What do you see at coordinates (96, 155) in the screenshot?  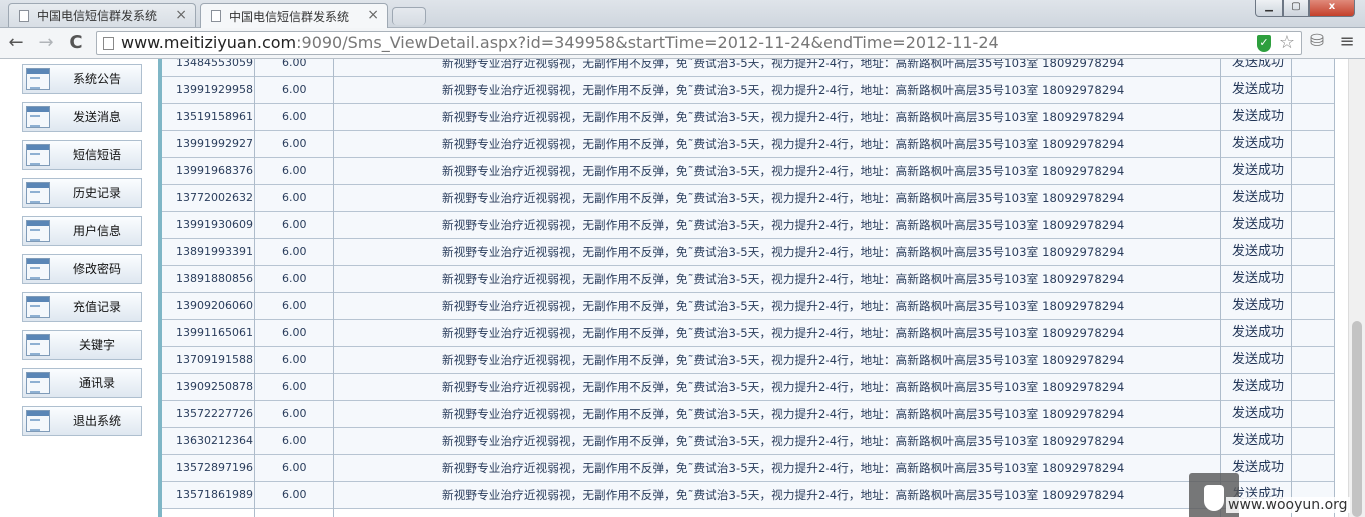 I see `sidebar-item-label: 短信短语` at bounding box center [96, 155].